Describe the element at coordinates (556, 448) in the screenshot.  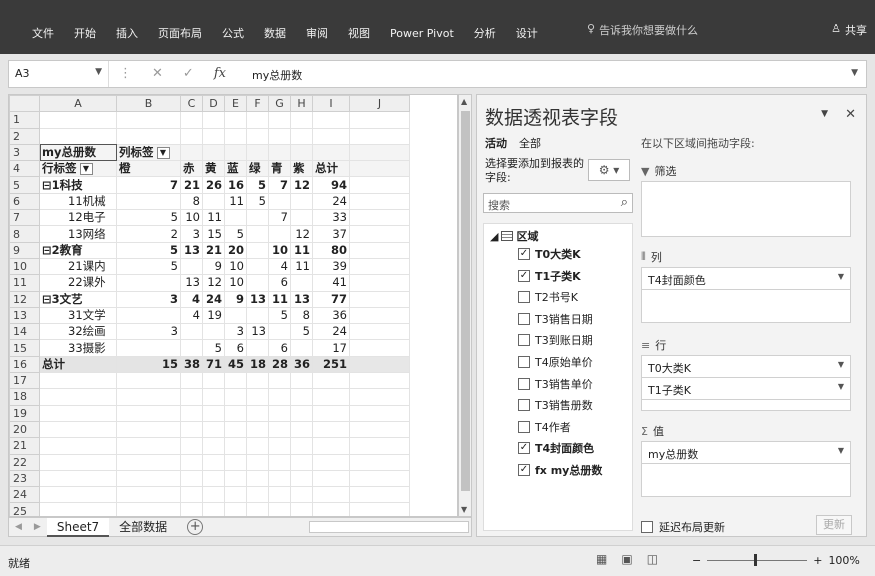
I see `field-item: ✓ T4封面颜色` at that location.